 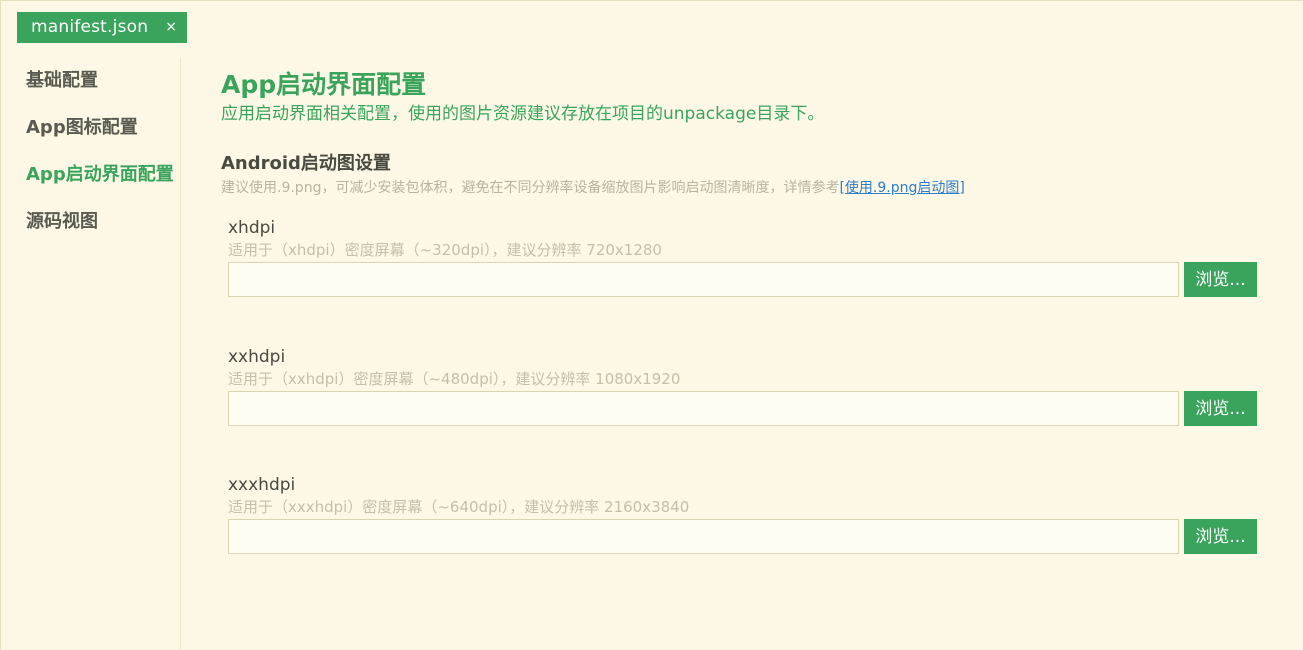 I want to click on xxxhdpi-path-input, so click(x=703, y=536).